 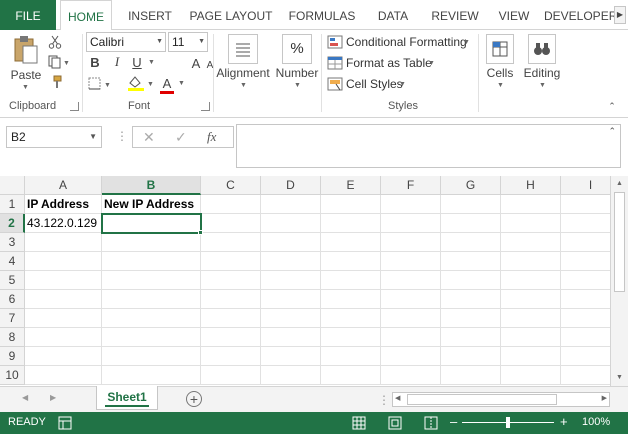 What do you see at coordinates (117, 62) in the screenshot?
I see `italic-button: I` at bounding box center [117, 62].